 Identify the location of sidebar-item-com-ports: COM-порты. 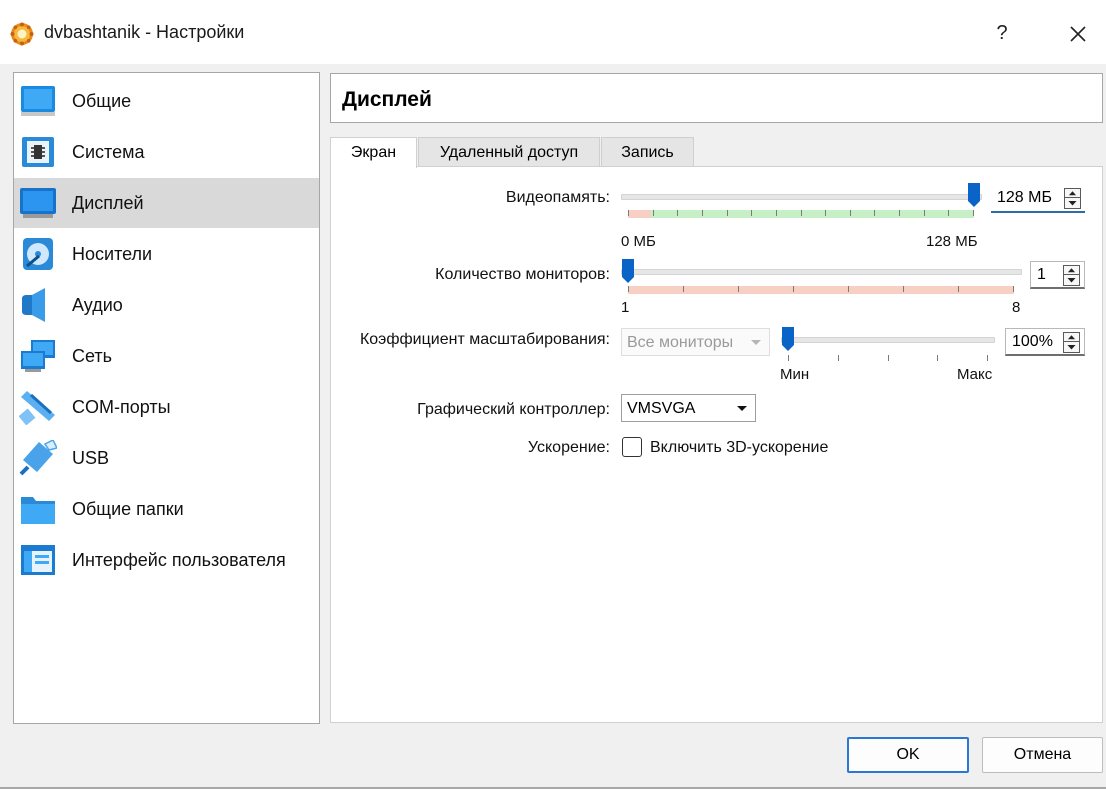
(166, 407).